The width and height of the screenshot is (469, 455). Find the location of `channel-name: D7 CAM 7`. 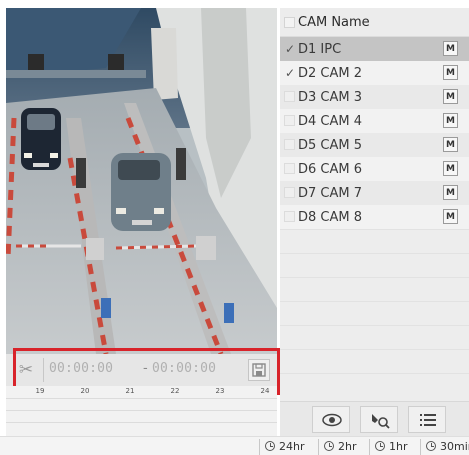

channel-name: D7 CAM 7 is located at coordinates (330, 193).